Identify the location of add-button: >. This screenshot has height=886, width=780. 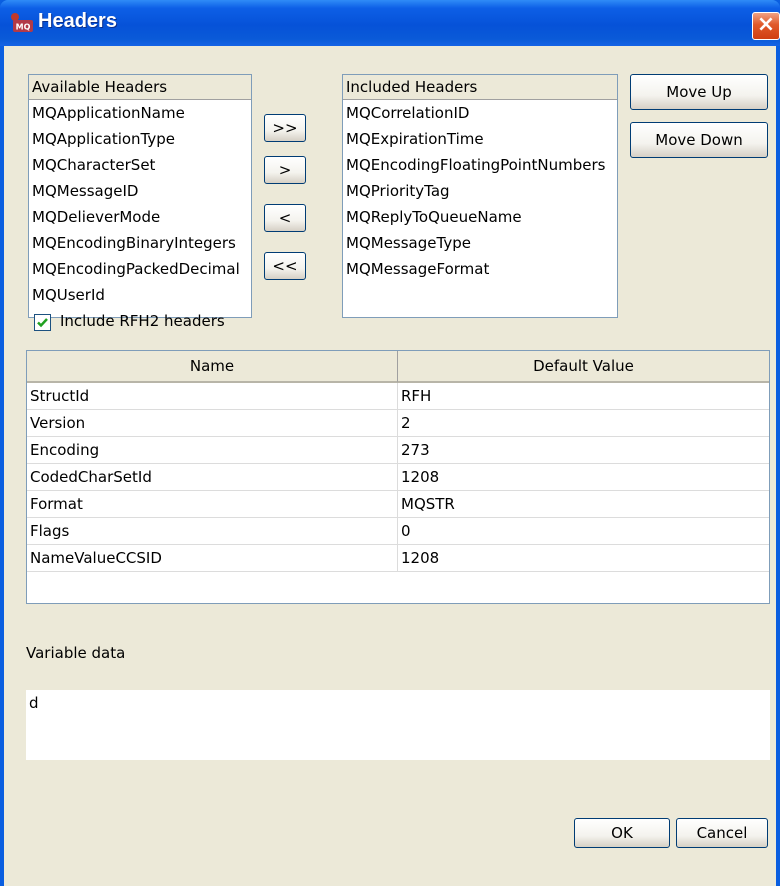
(285, 170).